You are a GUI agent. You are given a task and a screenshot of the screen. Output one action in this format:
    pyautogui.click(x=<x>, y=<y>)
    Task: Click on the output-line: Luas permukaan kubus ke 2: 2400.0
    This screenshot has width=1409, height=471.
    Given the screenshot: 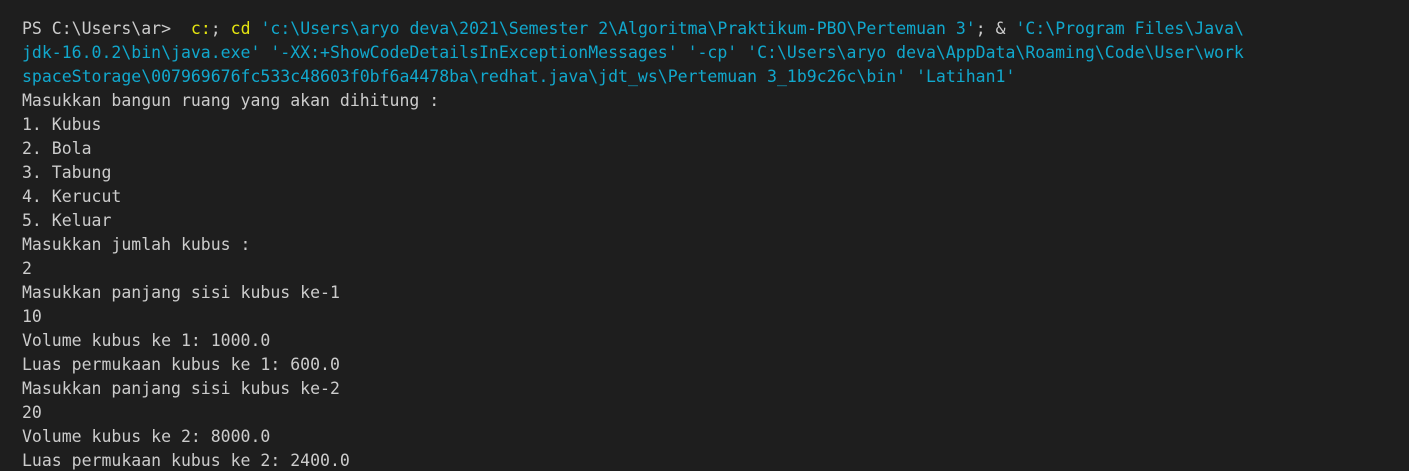 What is the action you would take?
    pyautogui.click(x=186, y=460)
    